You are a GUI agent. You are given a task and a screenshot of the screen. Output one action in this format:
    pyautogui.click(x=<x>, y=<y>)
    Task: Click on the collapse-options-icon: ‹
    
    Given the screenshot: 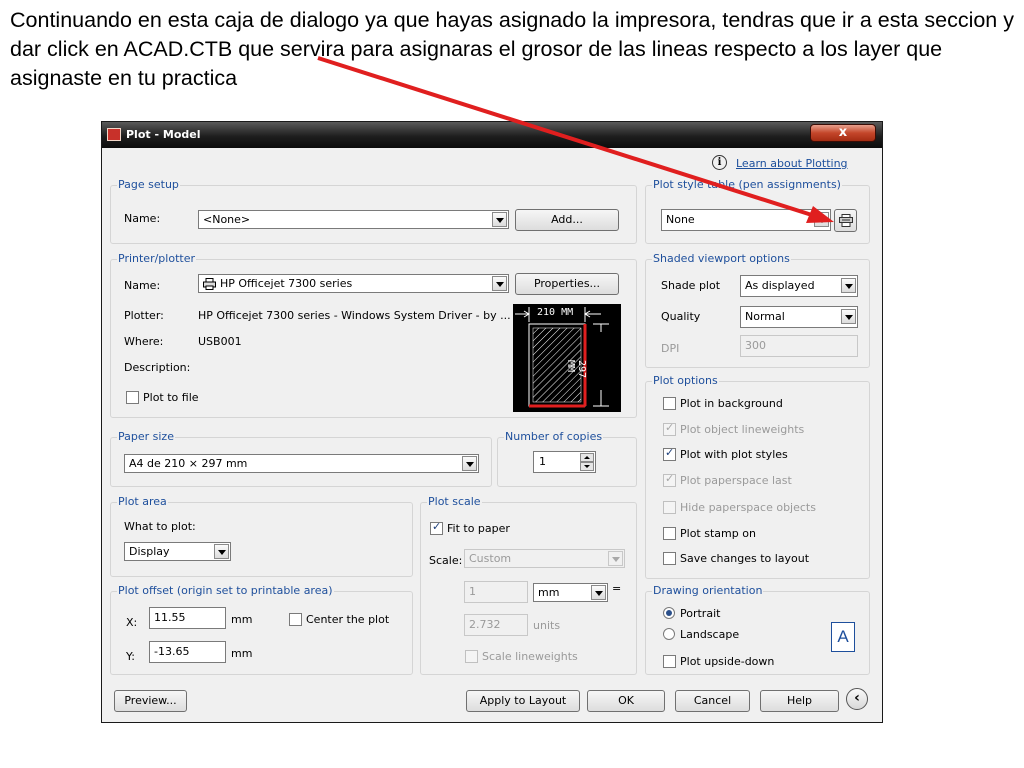 What is the action you would take?
    pyautogui.click(x=857, y=699)
    